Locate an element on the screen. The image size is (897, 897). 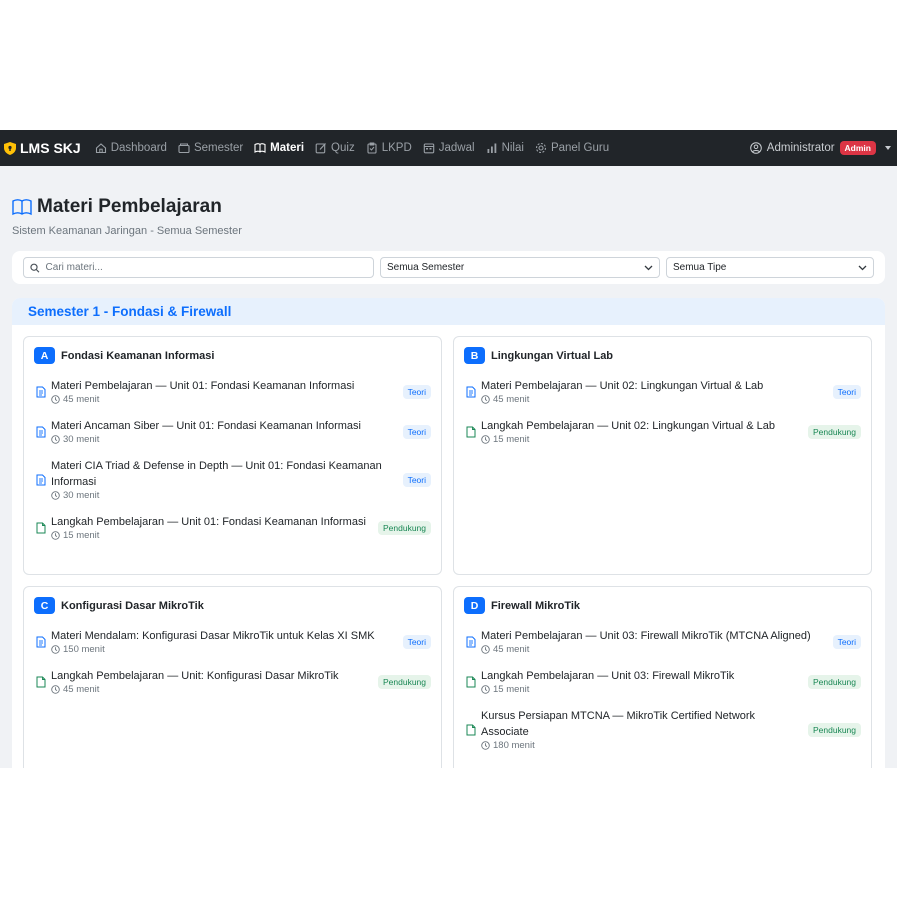
nav-item-label: LKPD is located at coordinates (396, 148).